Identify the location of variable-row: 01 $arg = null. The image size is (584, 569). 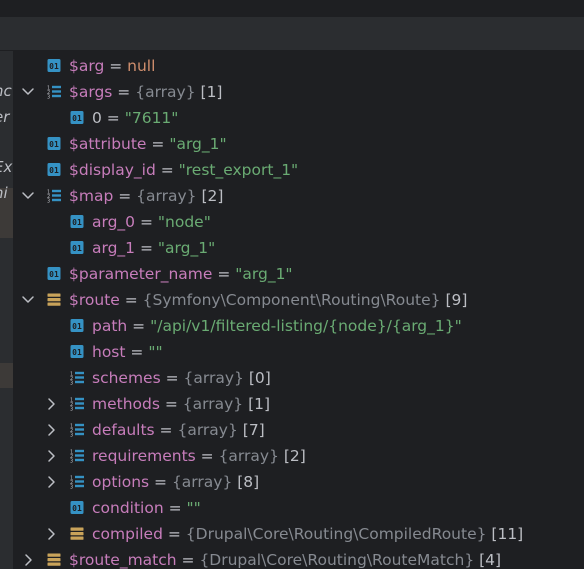
(299, 66).